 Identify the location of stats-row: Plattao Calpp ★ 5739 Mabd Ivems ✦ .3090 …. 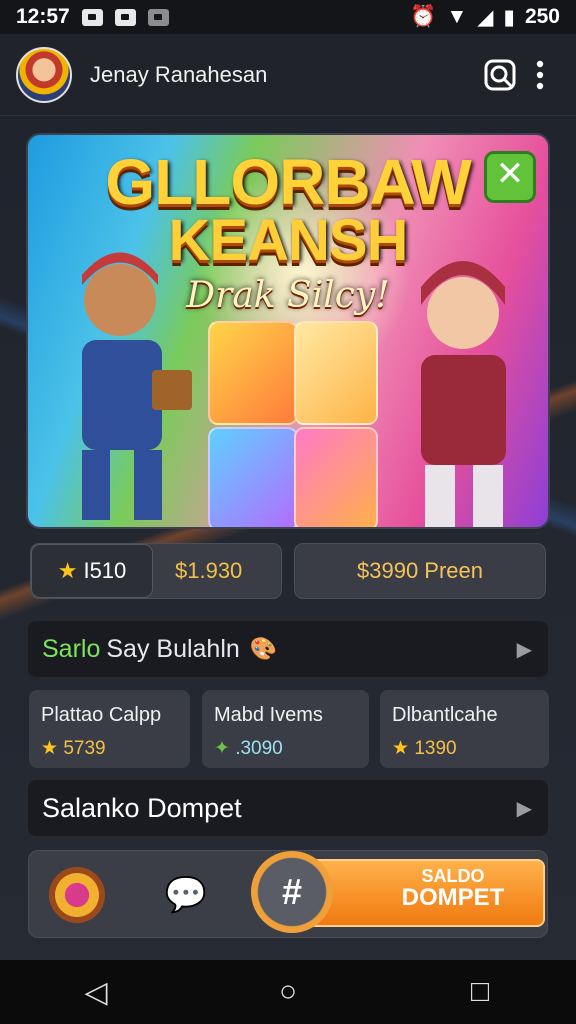
(289, 729).